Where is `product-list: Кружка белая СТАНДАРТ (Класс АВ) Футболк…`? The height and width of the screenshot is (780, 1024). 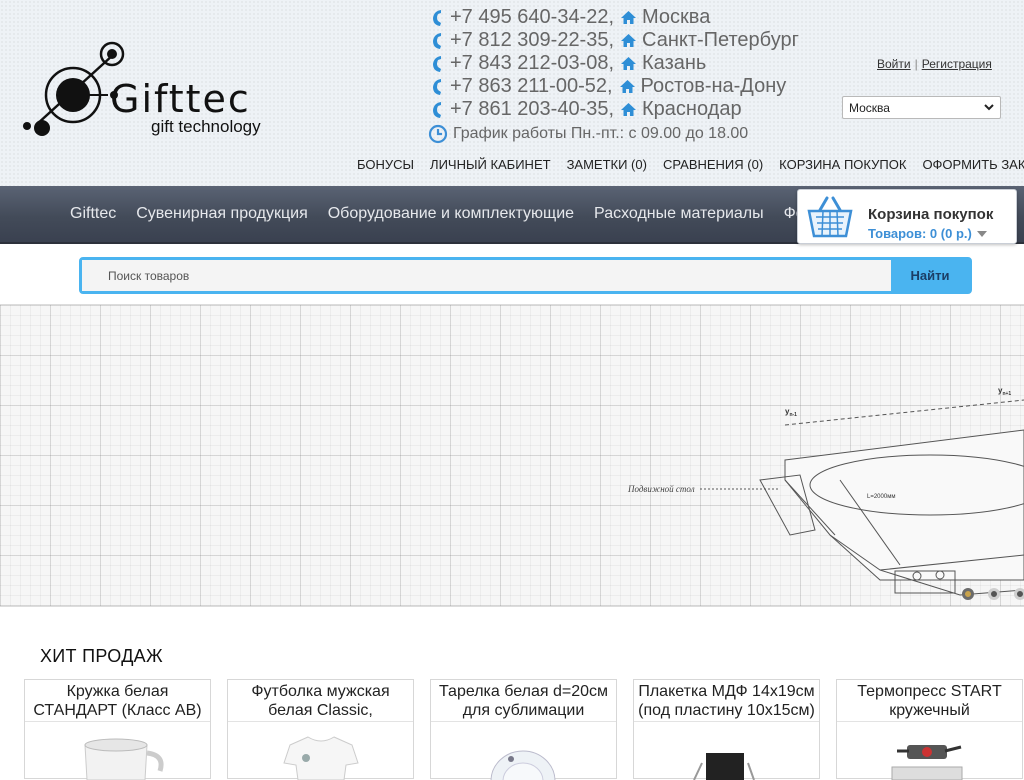 product-list: Кружка белая СТАНДАРТ (Класс АВ) Футболк… is located at coordinates (524, 729).